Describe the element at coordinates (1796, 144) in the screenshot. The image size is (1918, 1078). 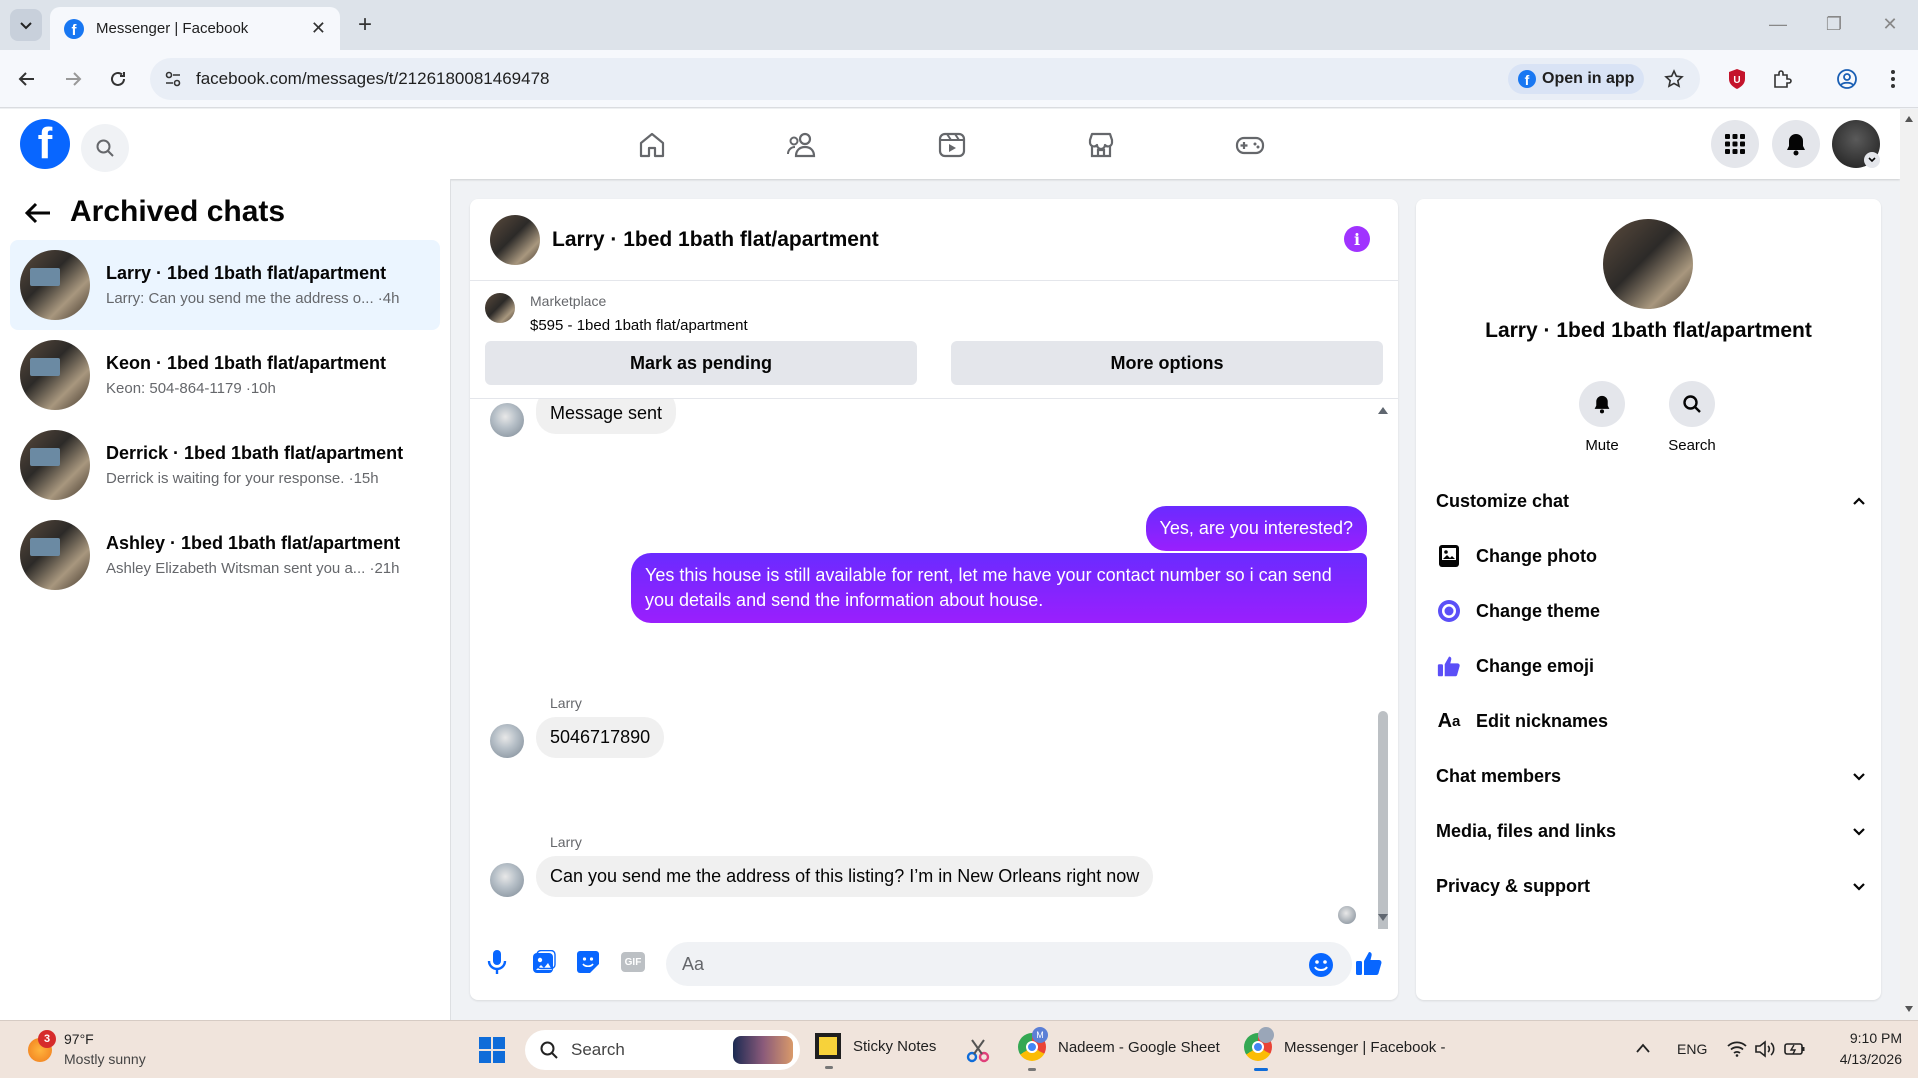
I see `notifications-button` at that location.